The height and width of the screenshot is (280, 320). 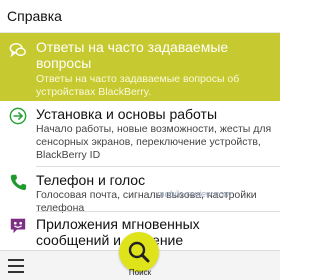 What do you see at coordinates (127, 114) in the screenshot?
I see `help-item-title: Установка и основы работы` at bounding box center [127, 114].